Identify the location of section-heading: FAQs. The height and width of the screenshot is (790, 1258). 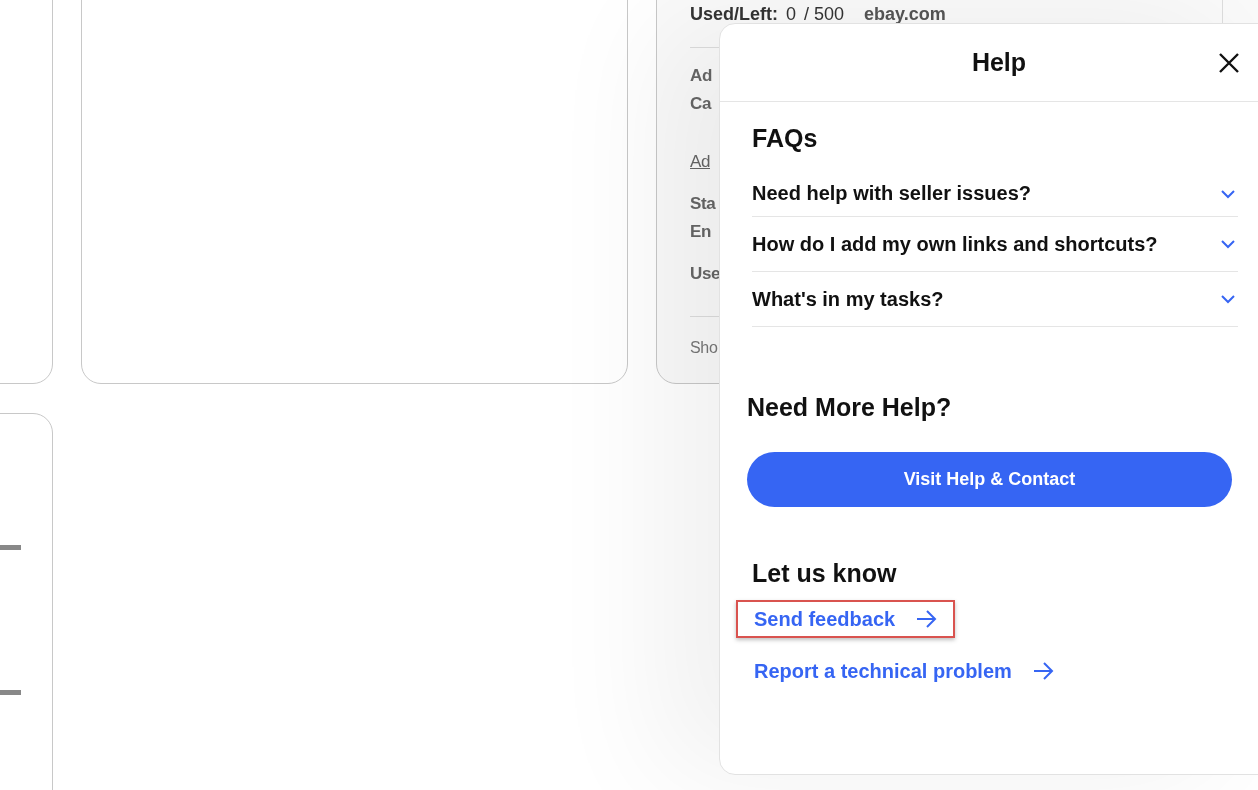
(785, 138).